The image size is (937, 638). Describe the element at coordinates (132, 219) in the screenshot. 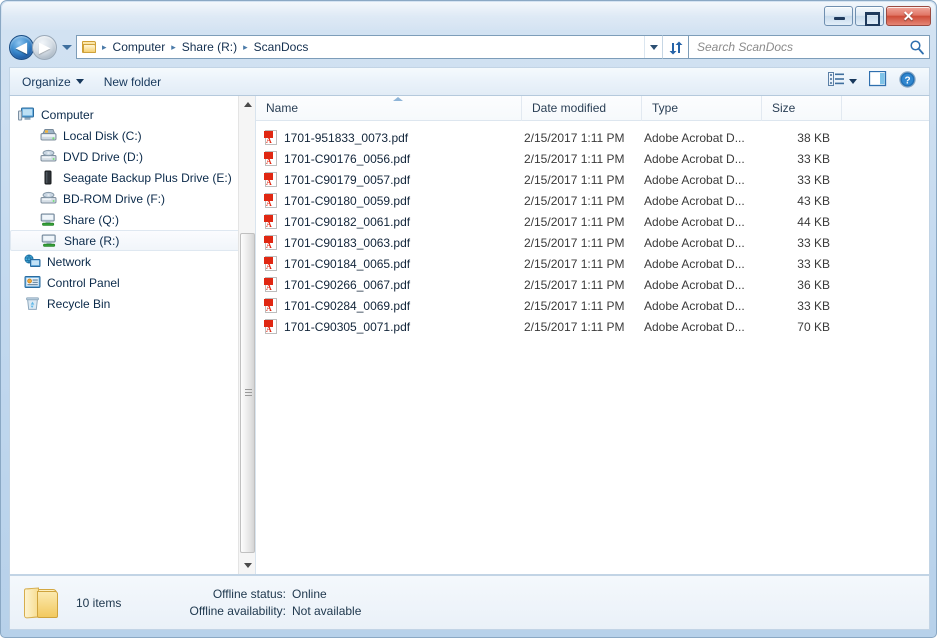

I see `sidebar-item-share-q: Share (Q:)` at that location.